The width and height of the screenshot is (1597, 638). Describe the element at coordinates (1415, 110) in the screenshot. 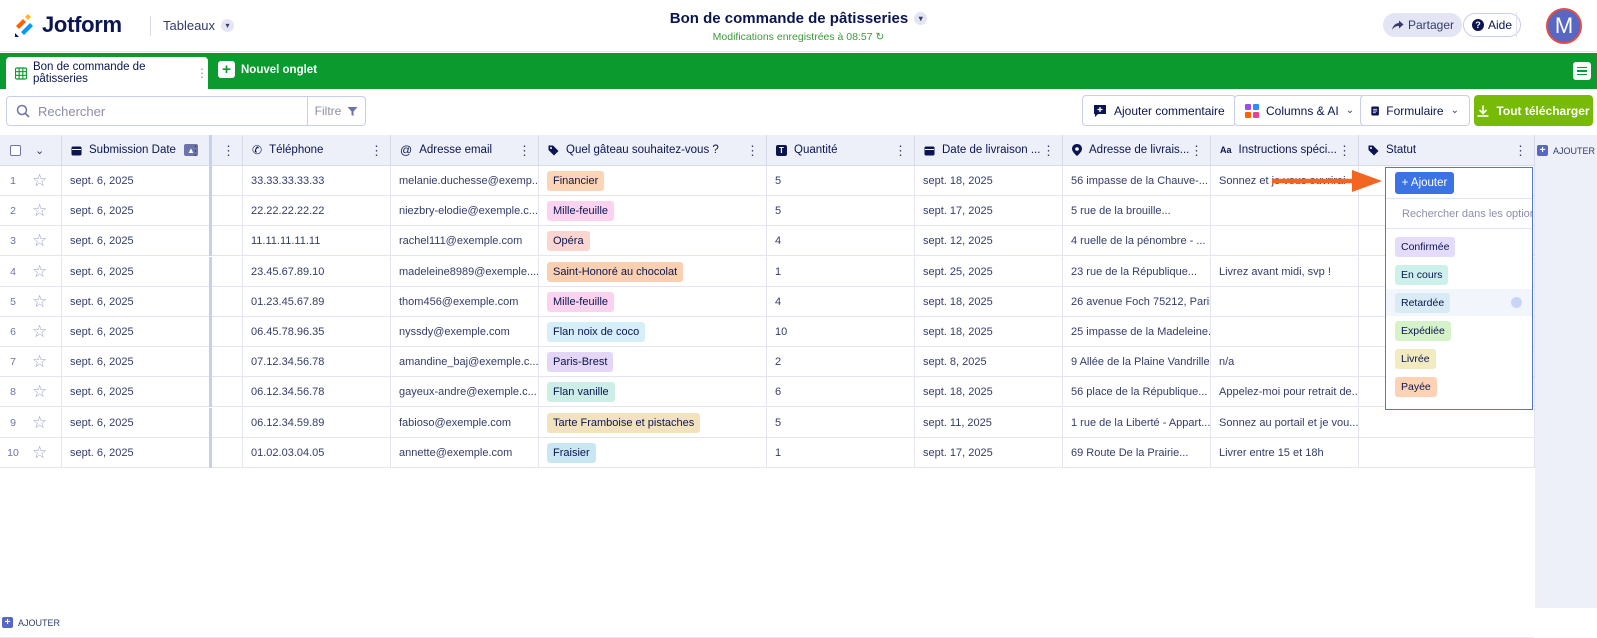

I see `form-button: Formulaire ⌄` at that location.